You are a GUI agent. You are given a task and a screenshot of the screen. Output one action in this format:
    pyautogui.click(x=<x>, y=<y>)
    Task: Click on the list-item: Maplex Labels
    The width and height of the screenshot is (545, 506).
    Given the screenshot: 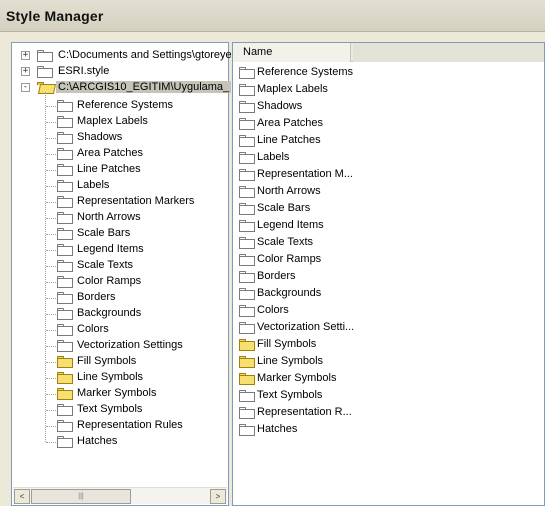 What is the action you would take?
    pyautogui.click(x=314, y=90)
    